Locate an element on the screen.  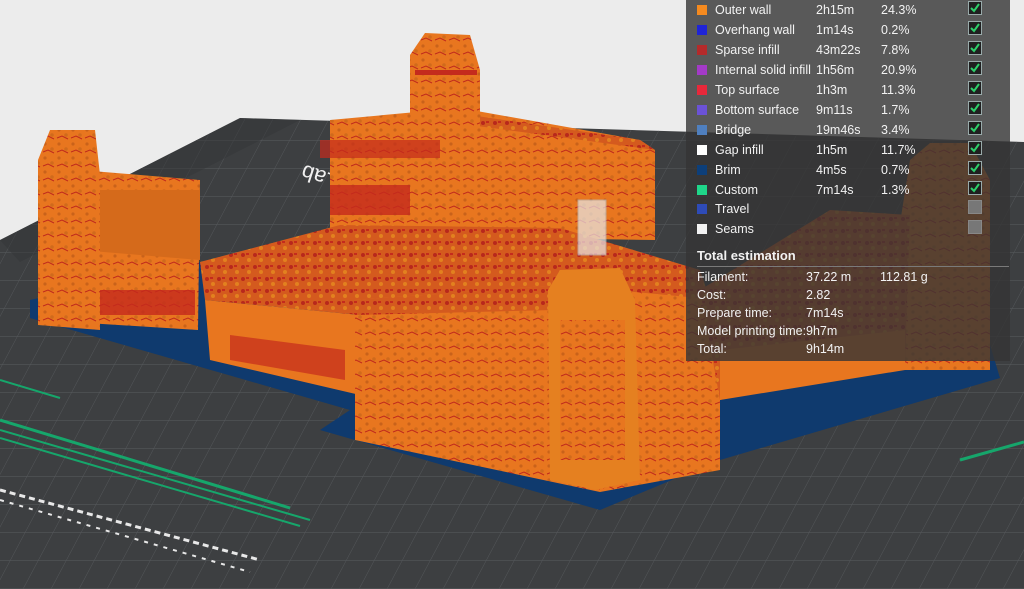
feature-percent: 0.7% is located at coordinates (895, 170).